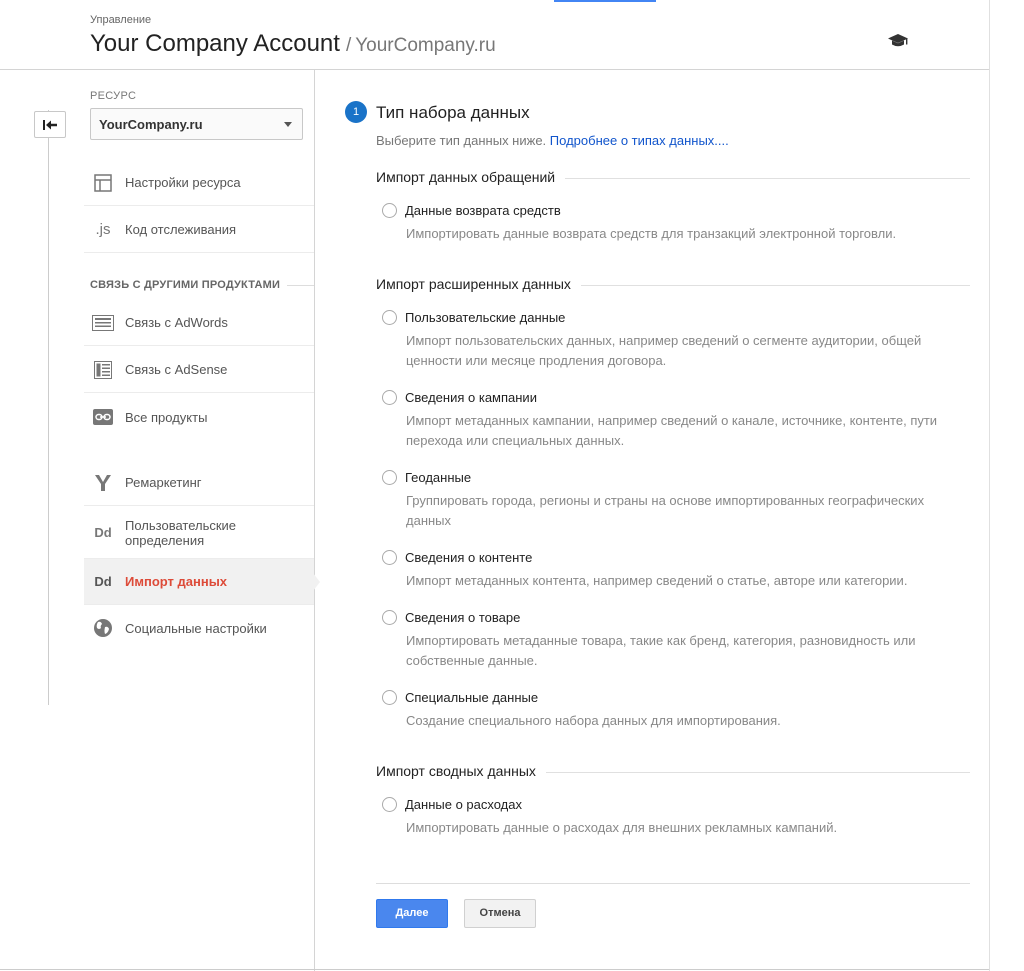 Image resolution: width=1024 pixels, height=971 pixels. What do you see at coordinates (103, 370) in the screenshot?
I see `adsense-icon` at bounding box center [103, 370].